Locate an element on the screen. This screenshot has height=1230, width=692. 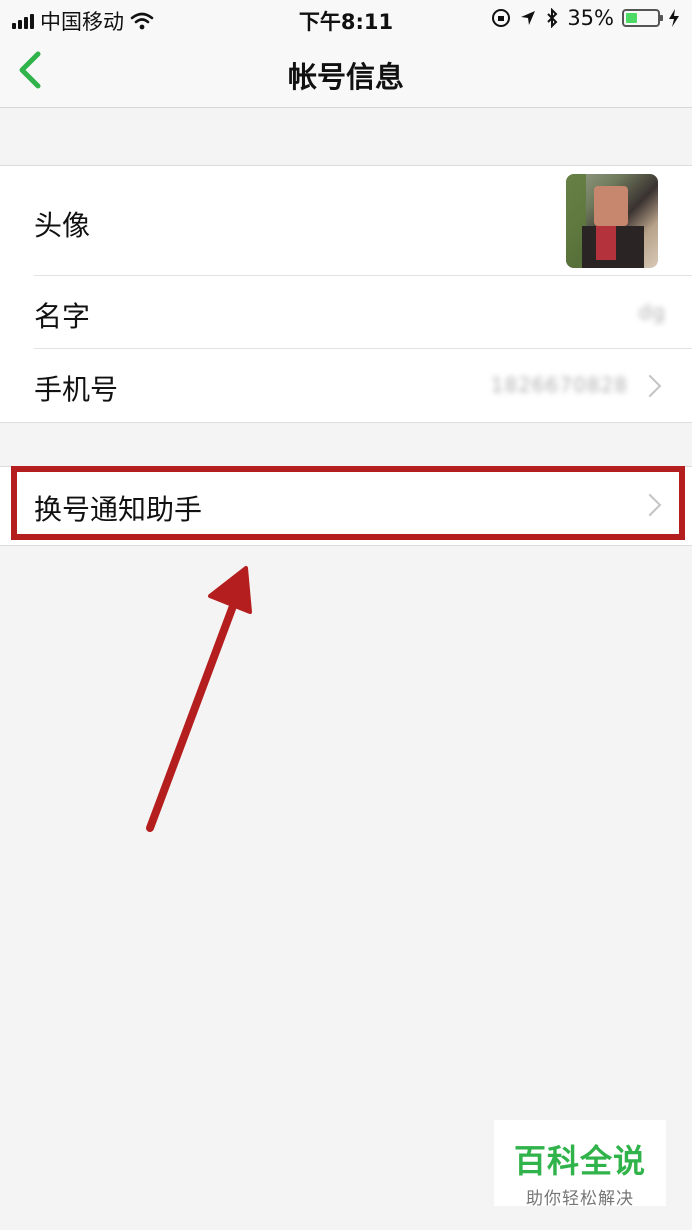
avatar-row: 头像 is located at coordinates (346, 221).